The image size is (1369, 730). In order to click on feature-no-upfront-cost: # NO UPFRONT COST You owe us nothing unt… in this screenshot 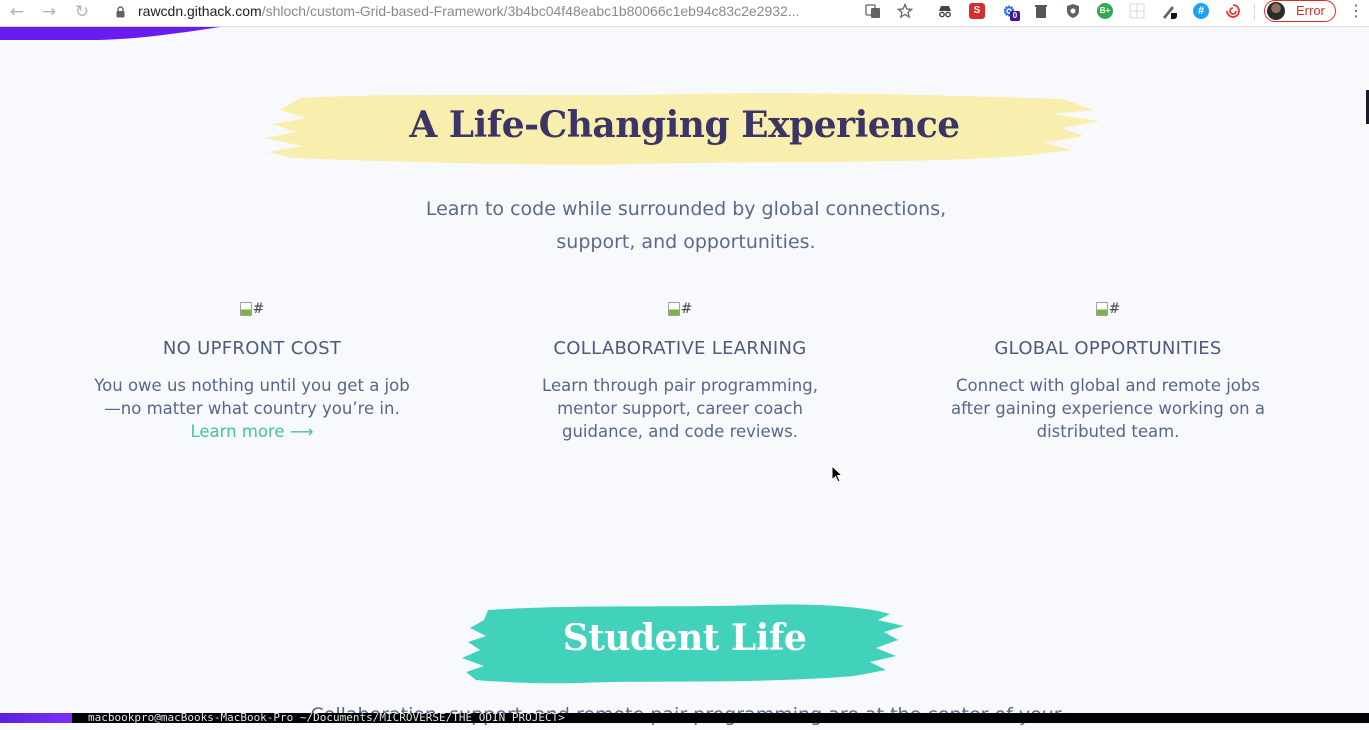, I will do `click(252, 221)`.